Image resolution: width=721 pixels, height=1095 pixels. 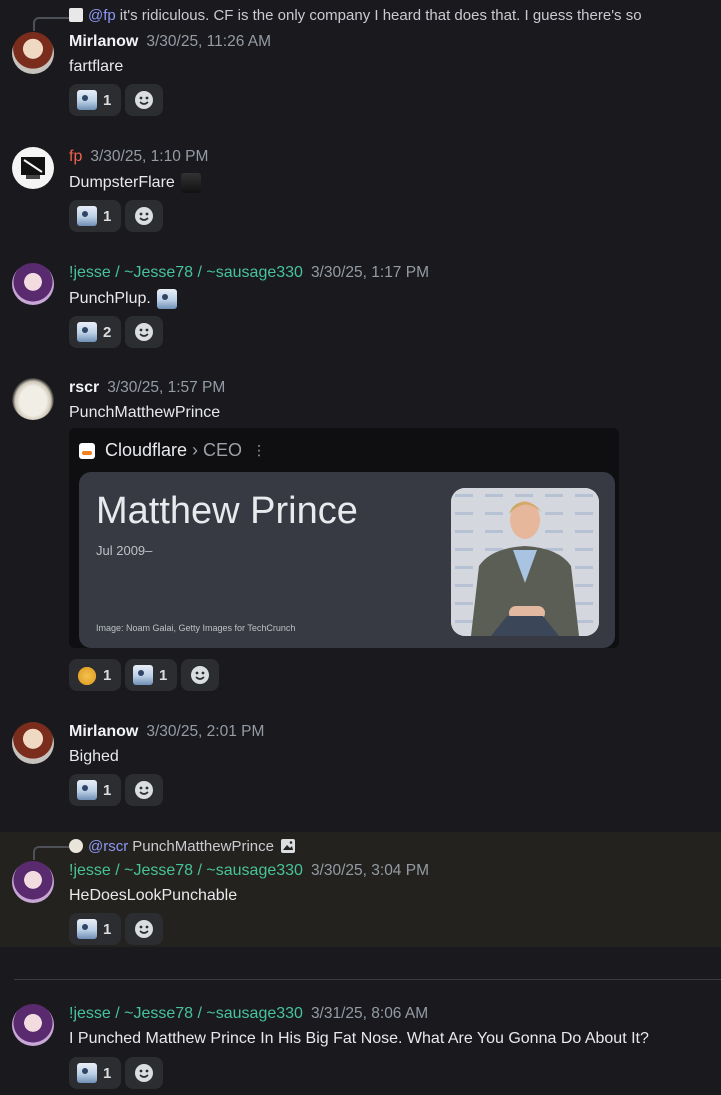 I want to click on image-attachment-icon, so click(x=287, y=846).